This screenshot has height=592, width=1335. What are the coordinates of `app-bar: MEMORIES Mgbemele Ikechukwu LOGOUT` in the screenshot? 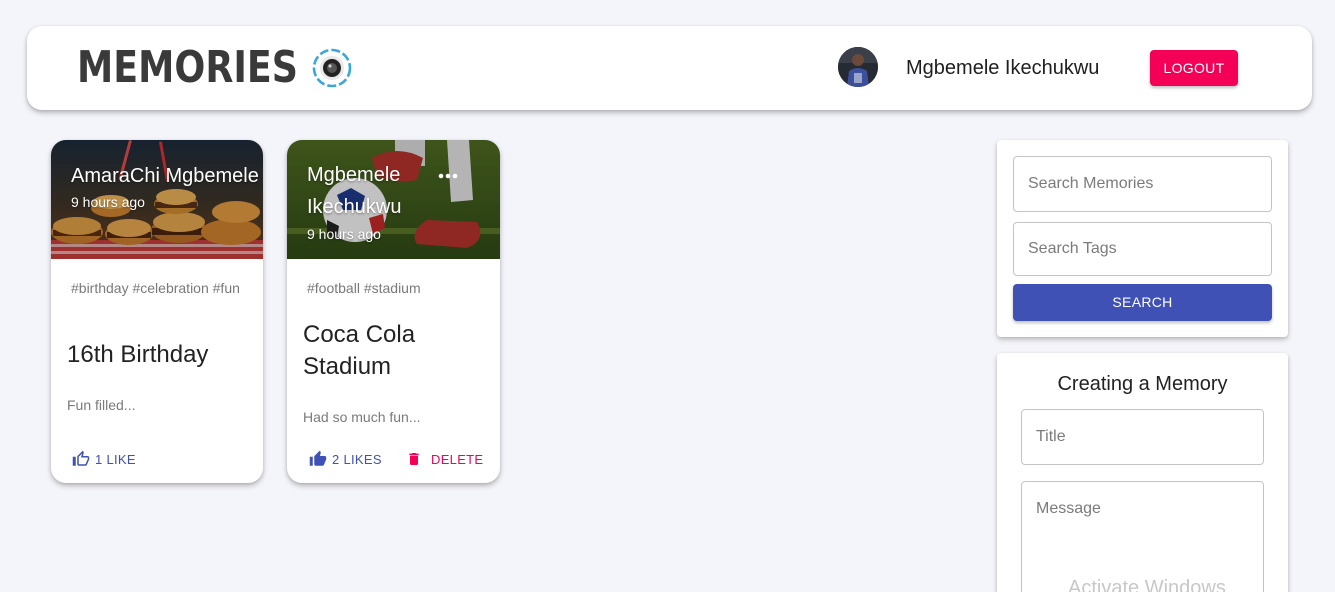 It's located at (669, 68).